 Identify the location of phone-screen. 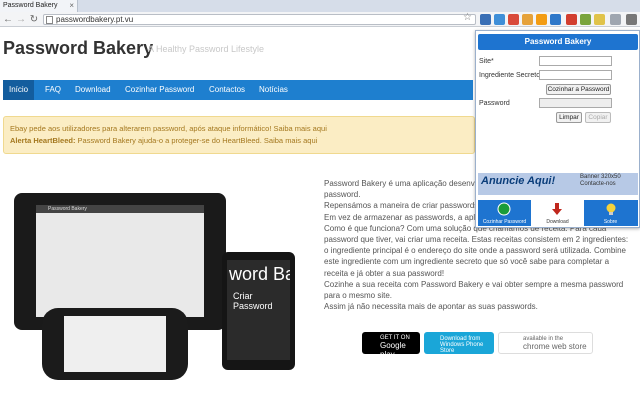
(115, 344).